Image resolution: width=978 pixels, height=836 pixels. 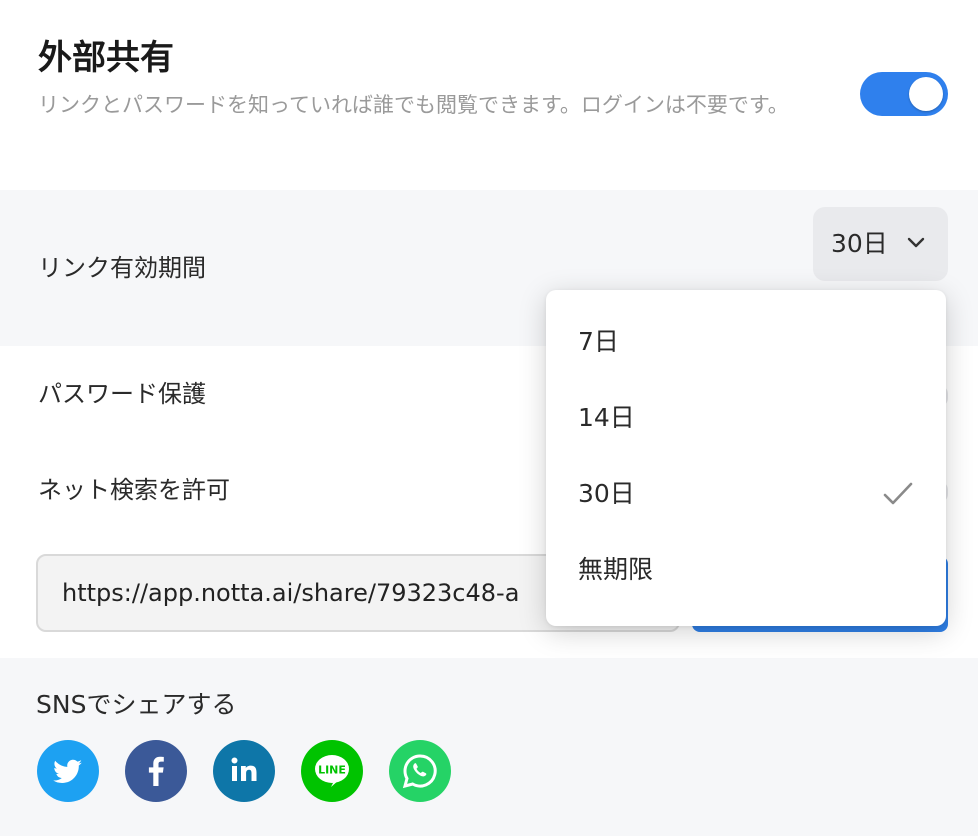 What do you see at coordinates (926, 94) in the screenshot?
I see `toggle-knob` at bounding box center [926, 94].